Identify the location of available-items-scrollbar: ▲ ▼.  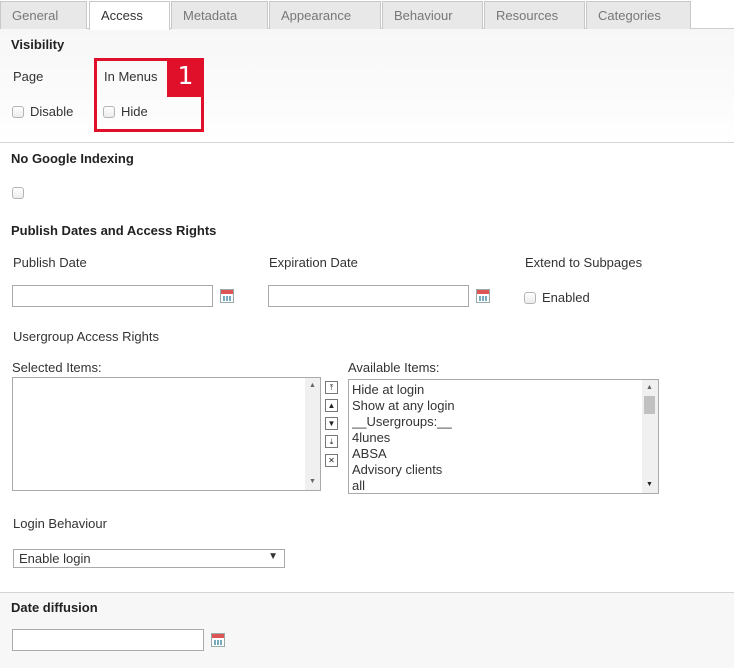
(650, 436).